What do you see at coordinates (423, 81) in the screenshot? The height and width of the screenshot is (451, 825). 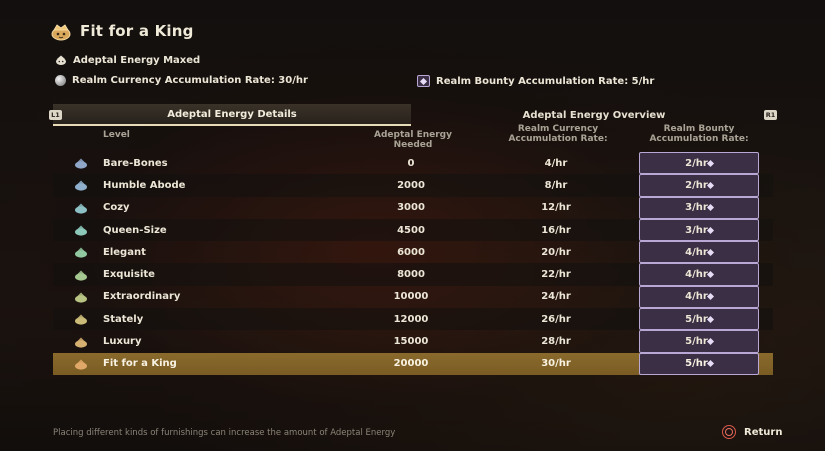 I see `realm-bounty-icon` at bounding box center [423, 81].